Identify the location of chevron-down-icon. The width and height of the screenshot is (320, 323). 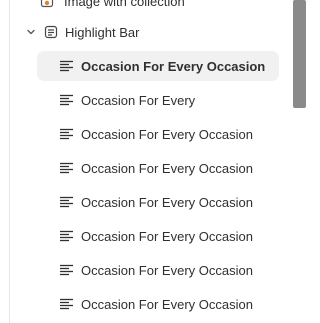
(31, 32).